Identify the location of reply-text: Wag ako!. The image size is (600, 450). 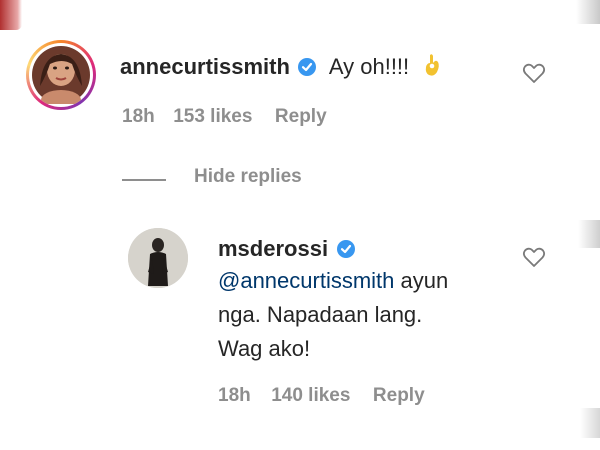
(264, 348).